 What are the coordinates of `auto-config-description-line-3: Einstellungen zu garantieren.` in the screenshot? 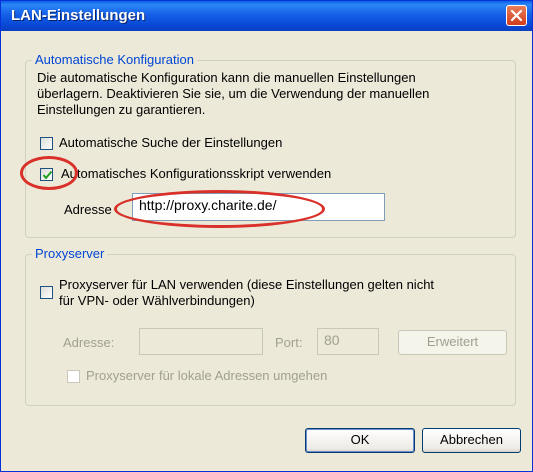 It's located at (121, 109).